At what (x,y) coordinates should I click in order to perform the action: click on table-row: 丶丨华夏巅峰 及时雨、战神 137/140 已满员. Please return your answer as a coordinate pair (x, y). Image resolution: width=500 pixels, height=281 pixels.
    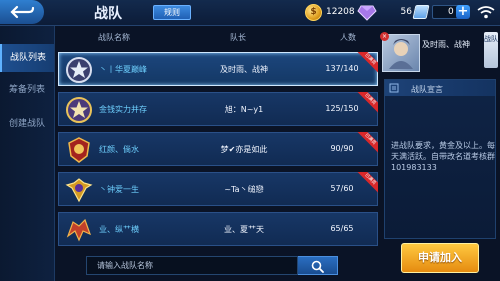
    Looking at the image, I should click on (218, 69).